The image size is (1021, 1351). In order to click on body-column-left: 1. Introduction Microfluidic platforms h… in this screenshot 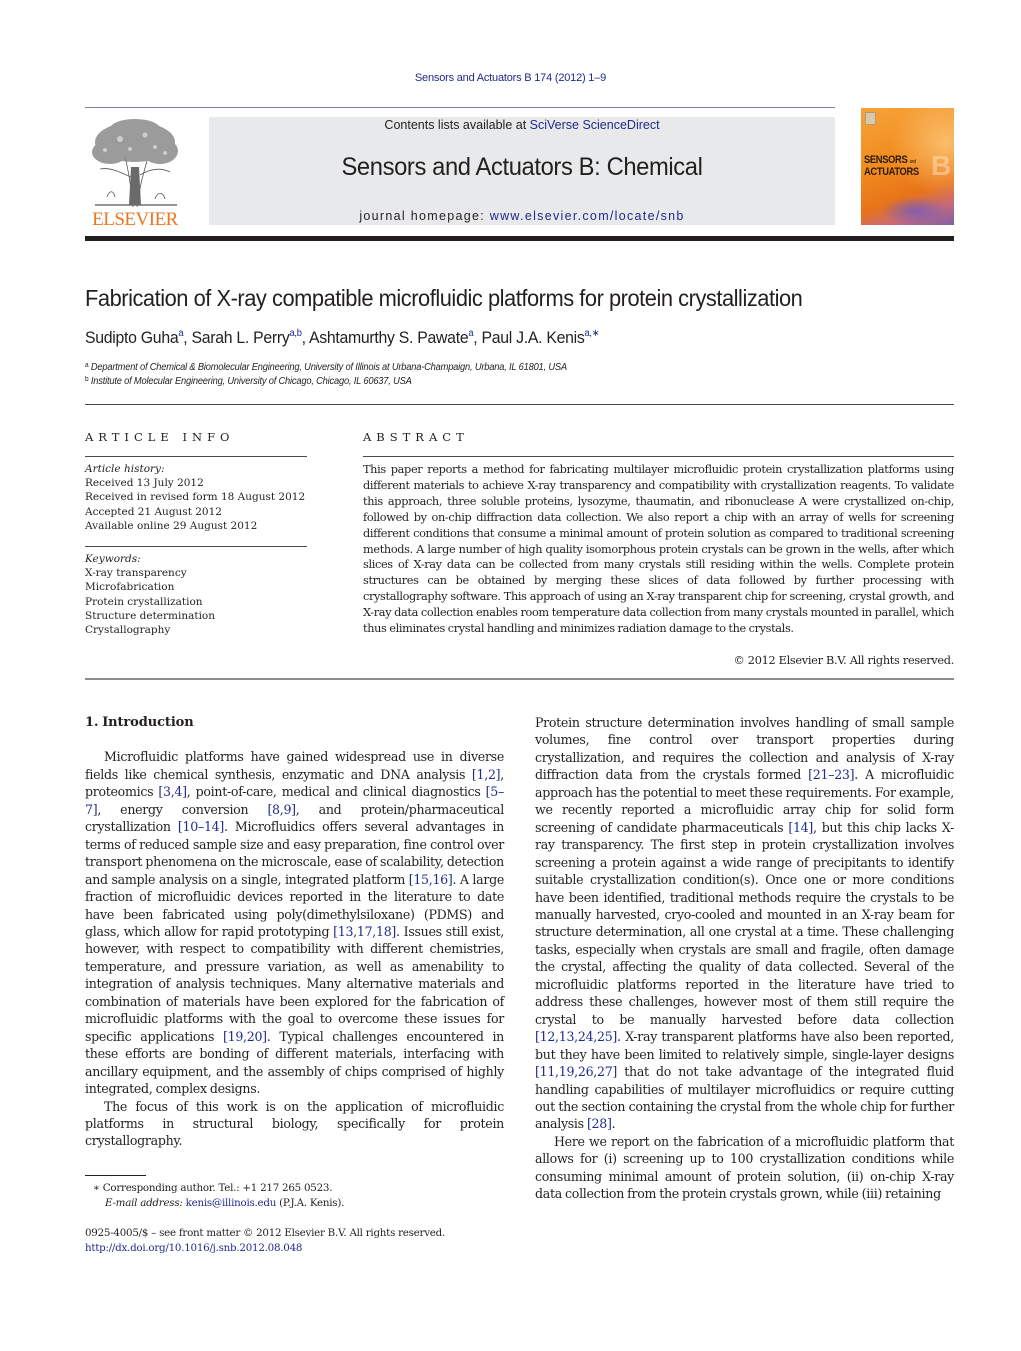, I will do `click(294, 932)`.